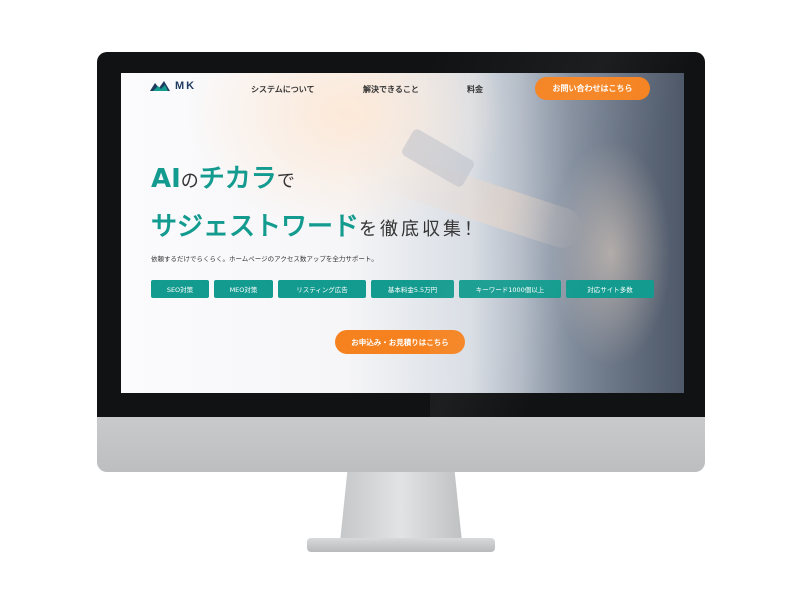 This screenshot has width=800, height=600. Describe the element at coordinates (401, 444) in the screenshot. I see `monitor-chin` at that location.